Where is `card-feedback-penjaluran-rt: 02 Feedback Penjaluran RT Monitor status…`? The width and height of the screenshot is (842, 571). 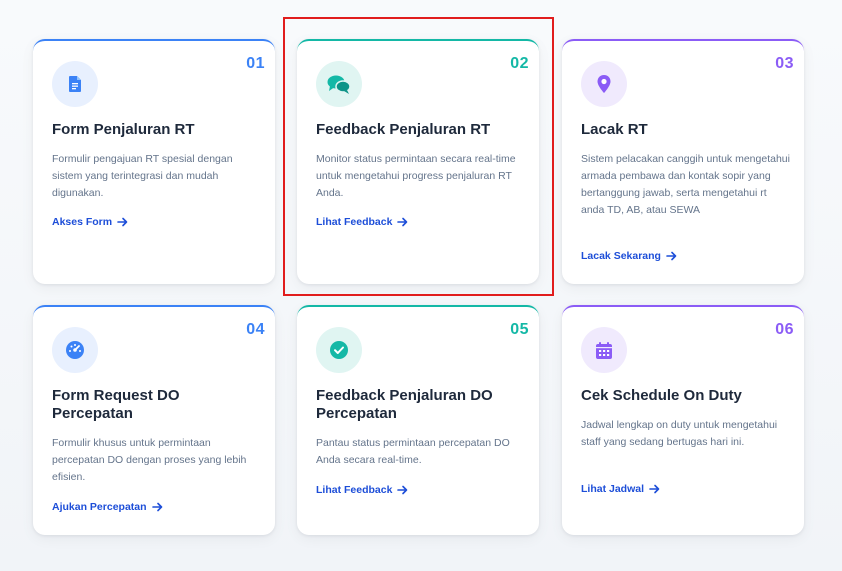
card-feedback-penjaluran-rt: 02 Feedback Penjaluran RT Monitor status… is located at coordinates (418, 161).